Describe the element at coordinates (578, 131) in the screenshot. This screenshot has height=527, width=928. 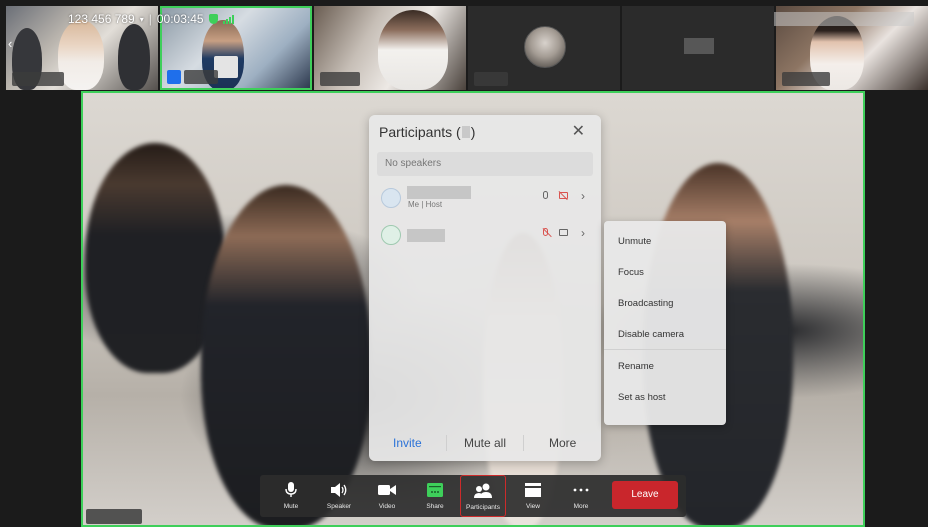
I see `close-icon: ✕` at that location.